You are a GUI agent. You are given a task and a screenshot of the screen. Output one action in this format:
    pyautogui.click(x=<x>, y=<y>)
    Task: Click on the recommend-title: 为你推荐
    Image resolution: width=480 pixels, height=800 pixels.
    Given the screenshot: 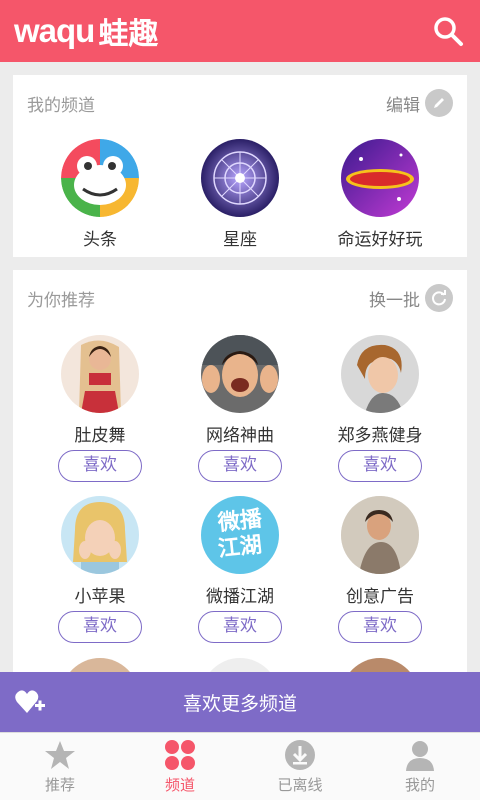 What is the action you would take?
    pyautogui.click(x=61, y=300)
    